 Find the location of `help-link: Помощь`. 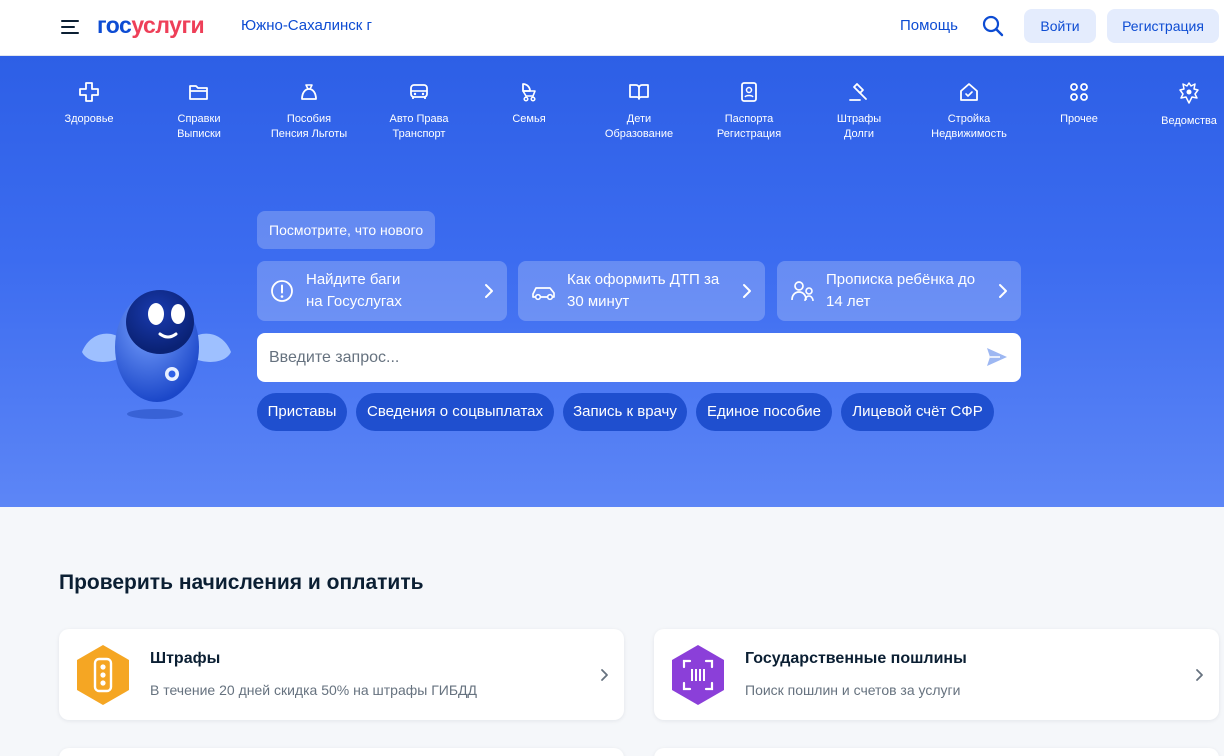

help-link: Помощь is located at coordinates (929, 26).